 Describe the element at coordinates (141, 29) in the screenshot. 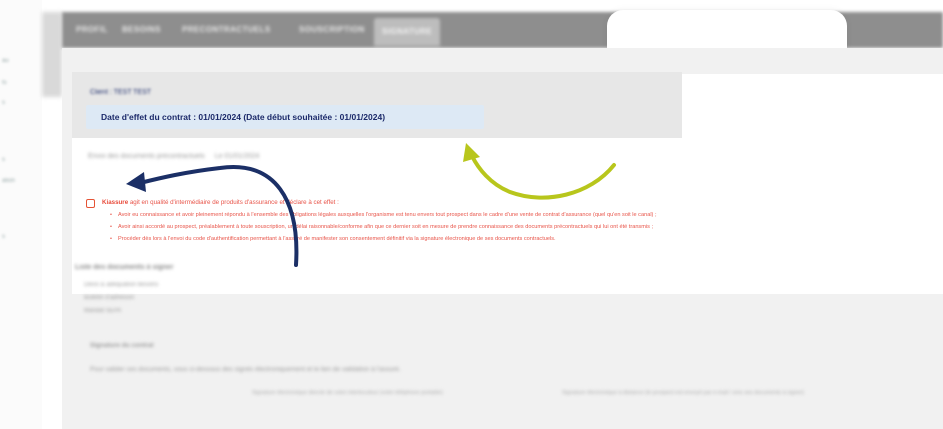

I see `tab-besoins: BESOINS` at that location.